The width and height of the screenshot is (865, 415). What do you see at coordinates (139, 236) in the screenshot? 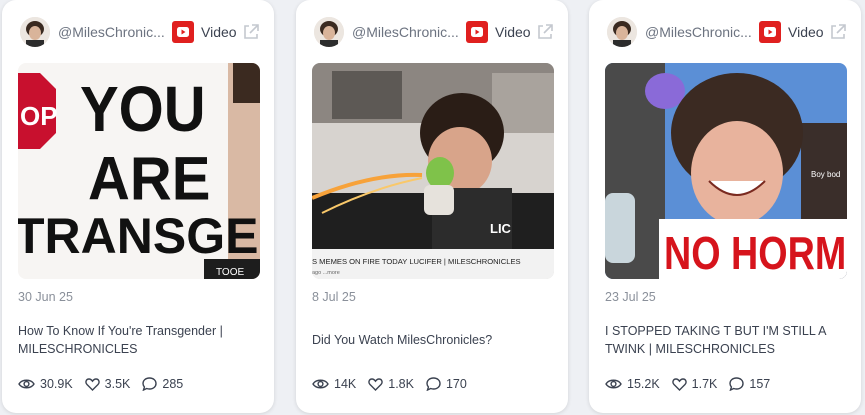
I see `thumbnail-headline-3: TRANSGENDE` at bounding box center [139, 236].